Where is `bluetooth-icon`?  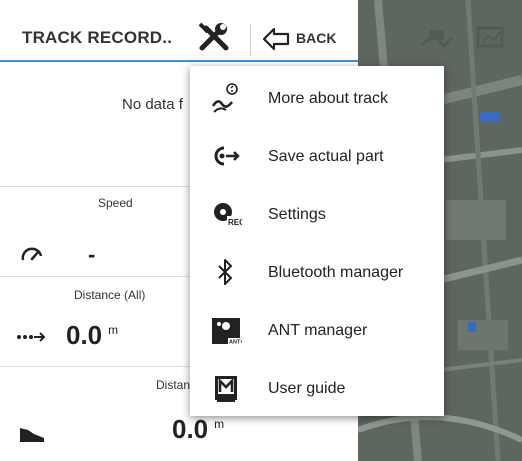 bluetooth-icon is located at coordinates (225, 272).